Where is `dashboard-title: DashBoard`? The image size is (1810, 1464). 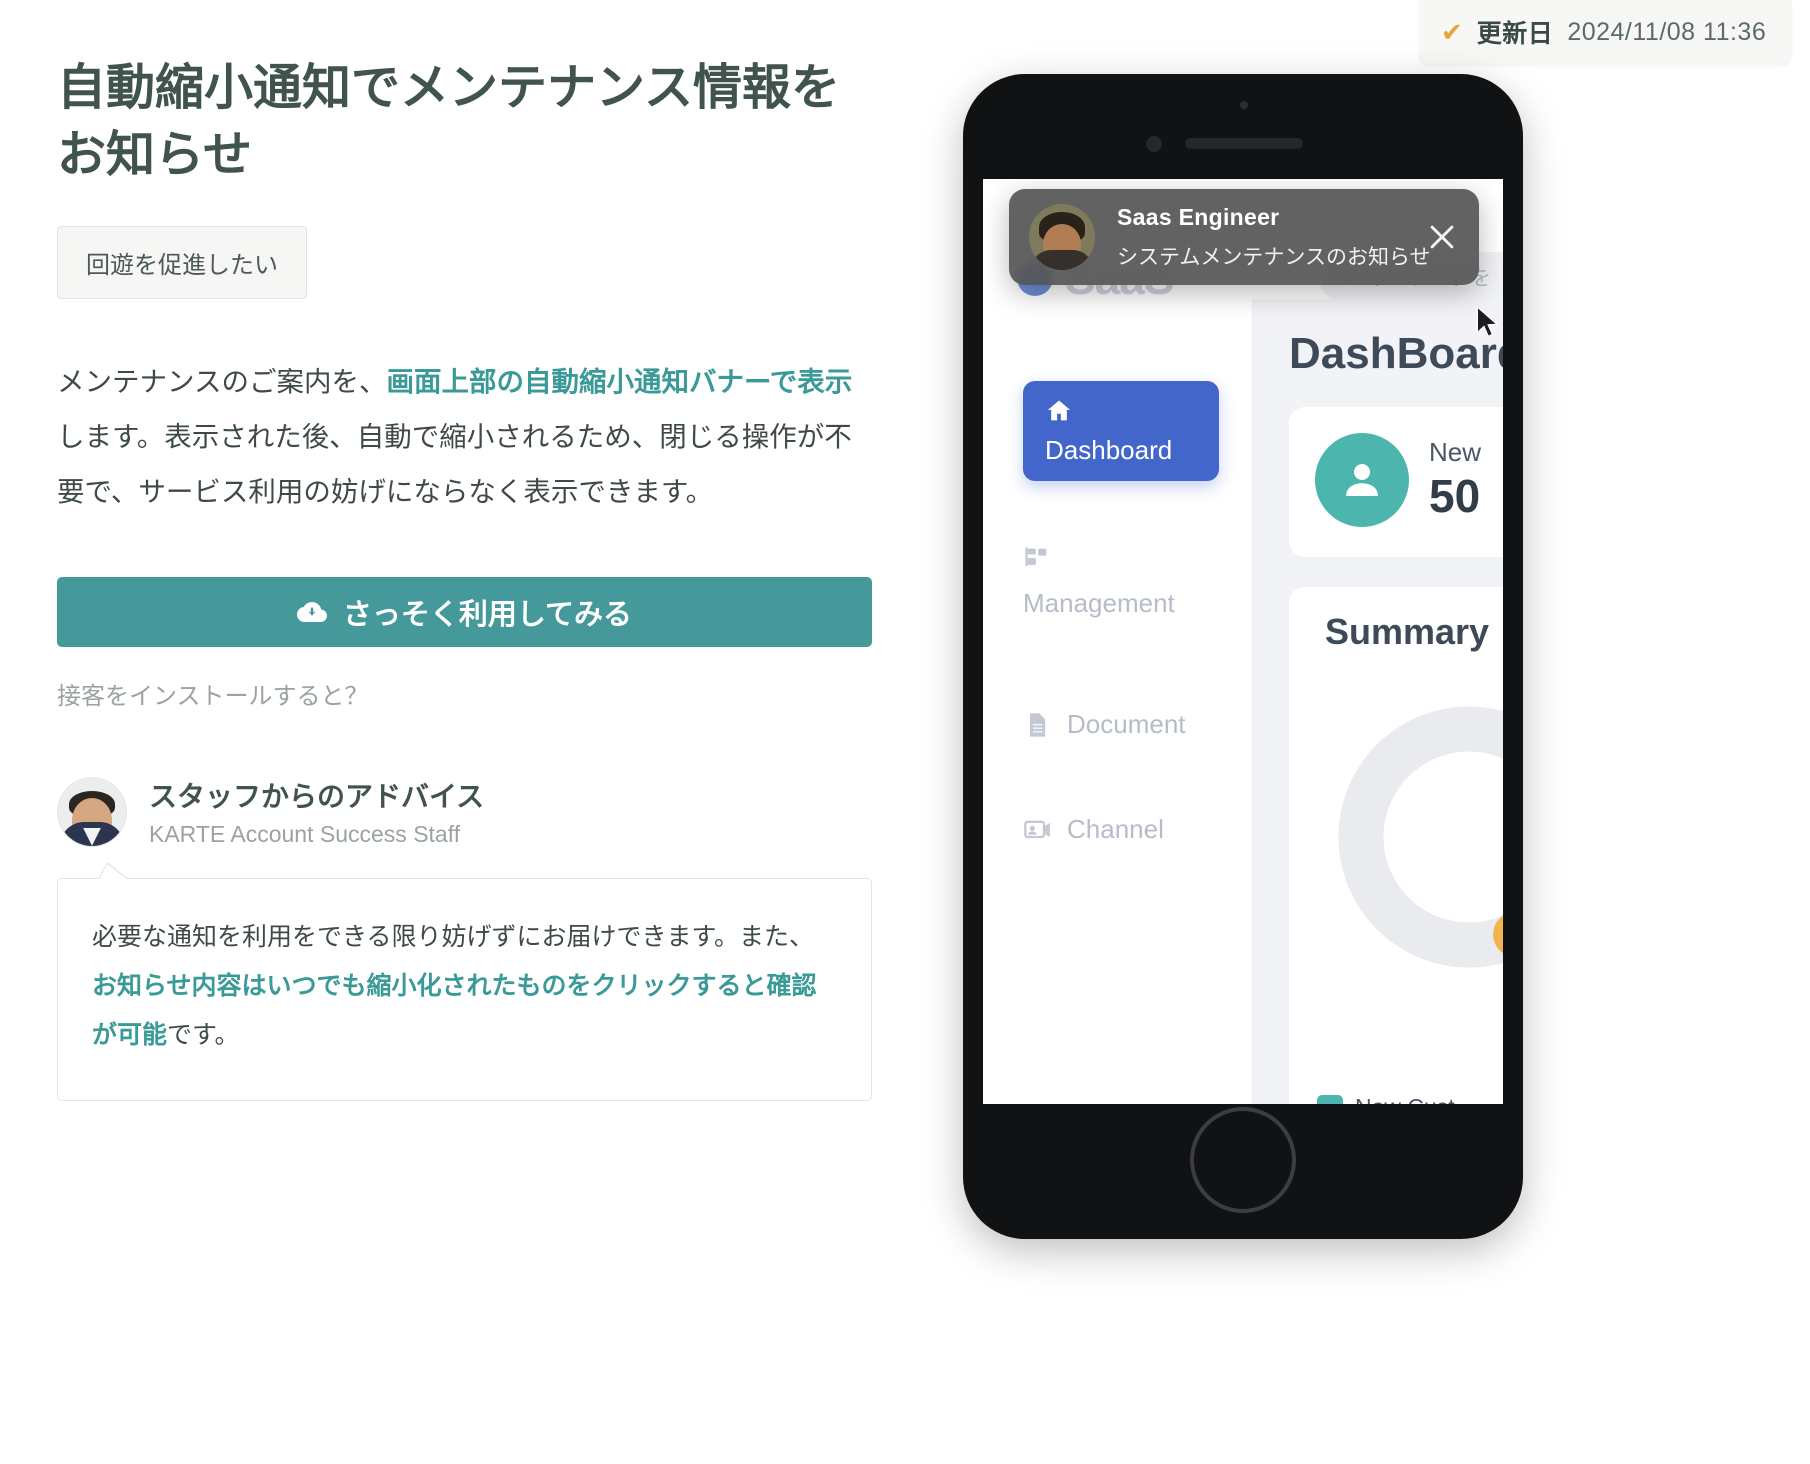
dashboard-title: DashBoard is located at coordinates (1396, 353).